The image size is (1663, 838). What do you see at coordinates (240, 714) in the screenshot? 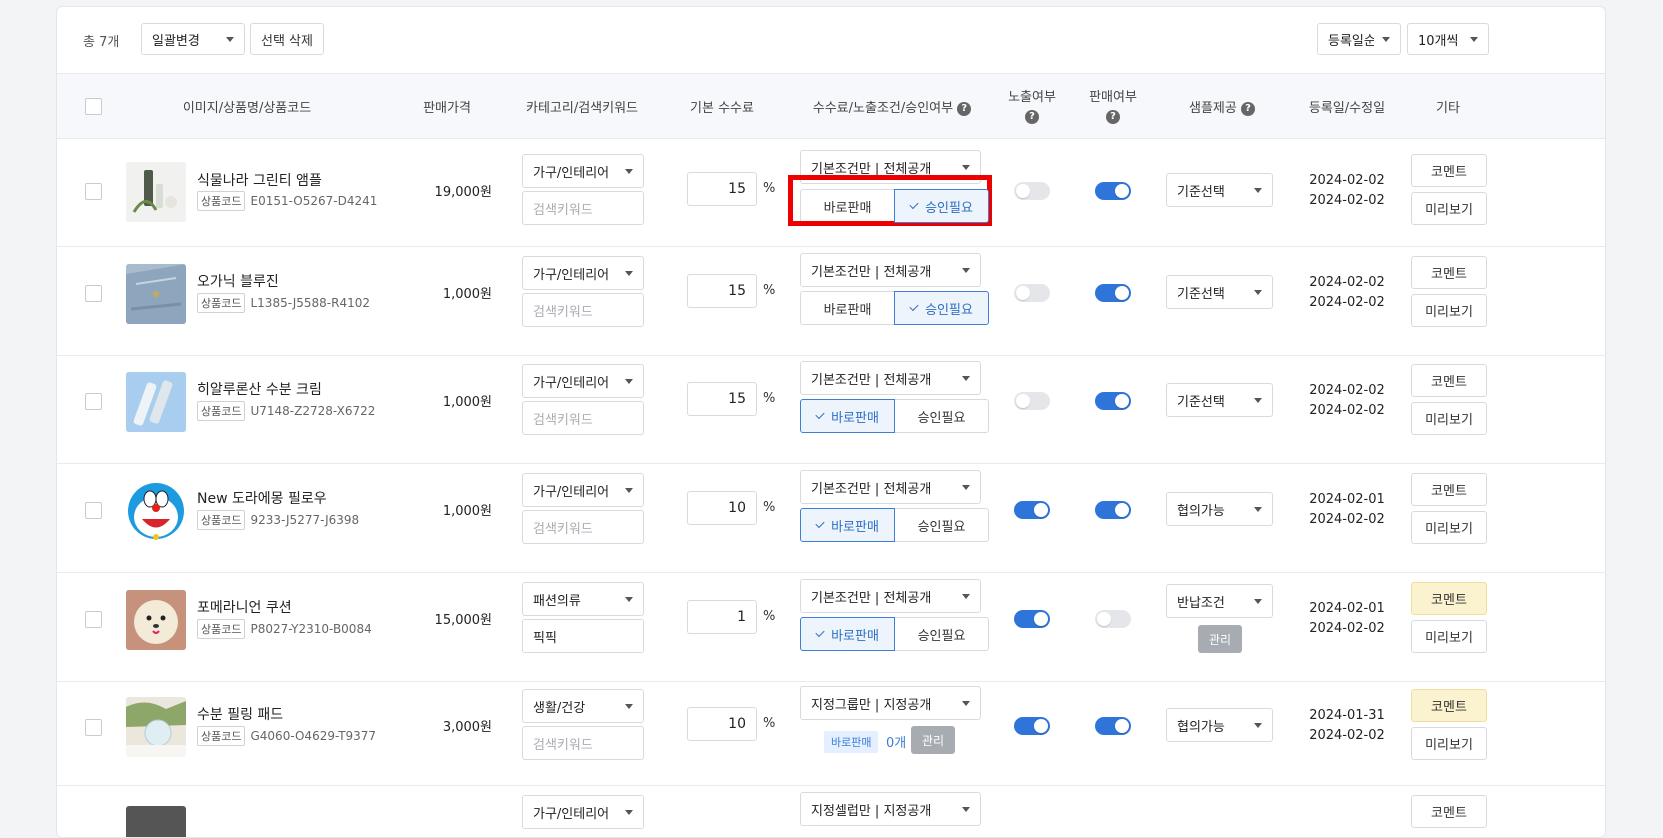
I see `product-name: 수분 필링 패드` at bounding box center [240, 714].